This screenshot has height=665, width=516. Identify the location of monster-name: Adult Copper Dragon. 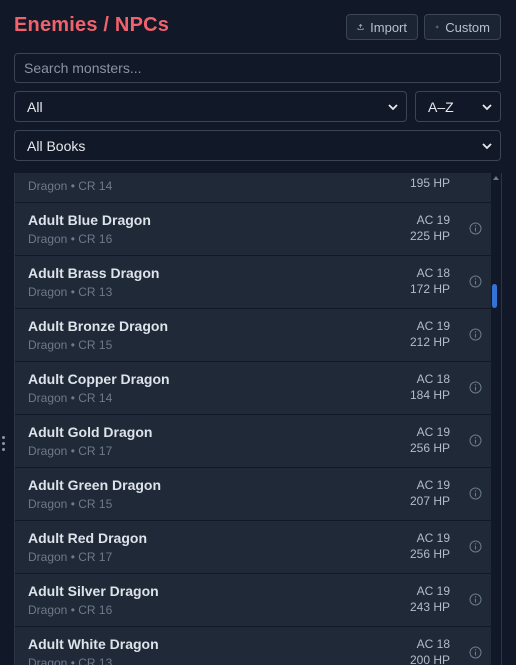
(99, 379).